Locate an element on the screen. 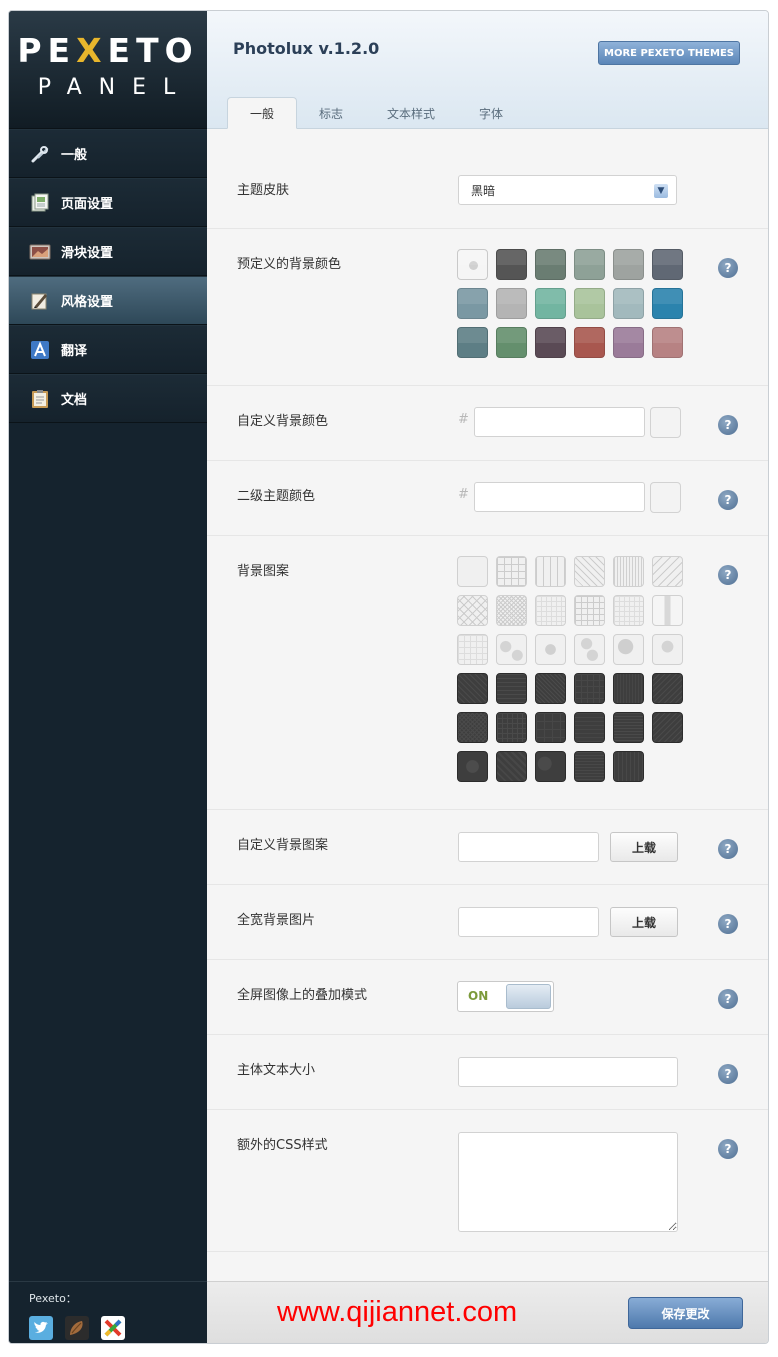 The width and height of the screenshot is (778, 1357). tab-general: 一般 is located at coordinates (262, 113).